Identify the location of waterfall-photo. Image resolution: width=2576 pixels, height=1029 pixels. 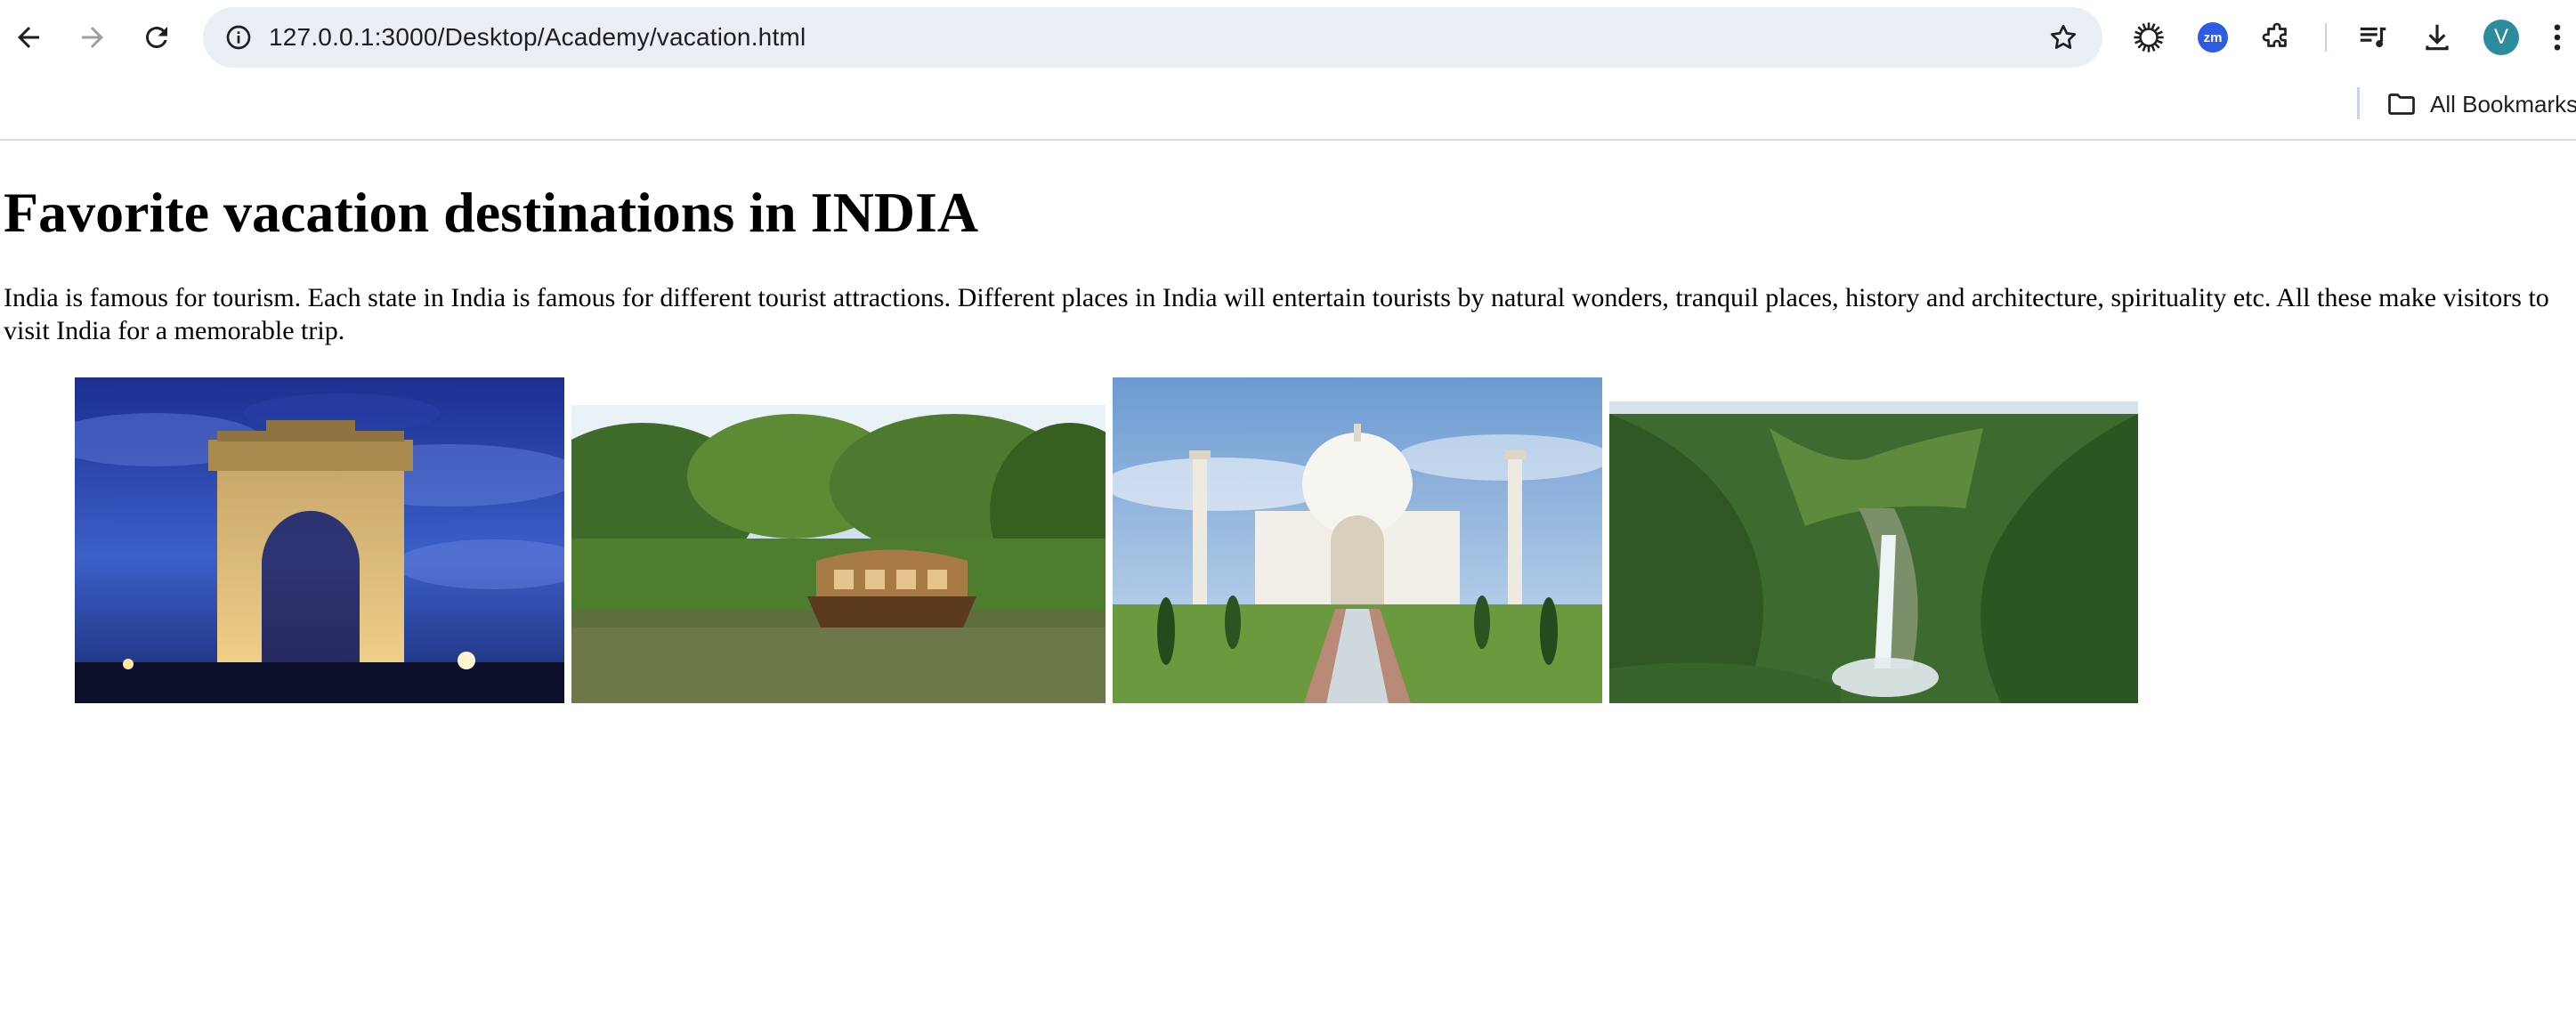
(1873, 552).